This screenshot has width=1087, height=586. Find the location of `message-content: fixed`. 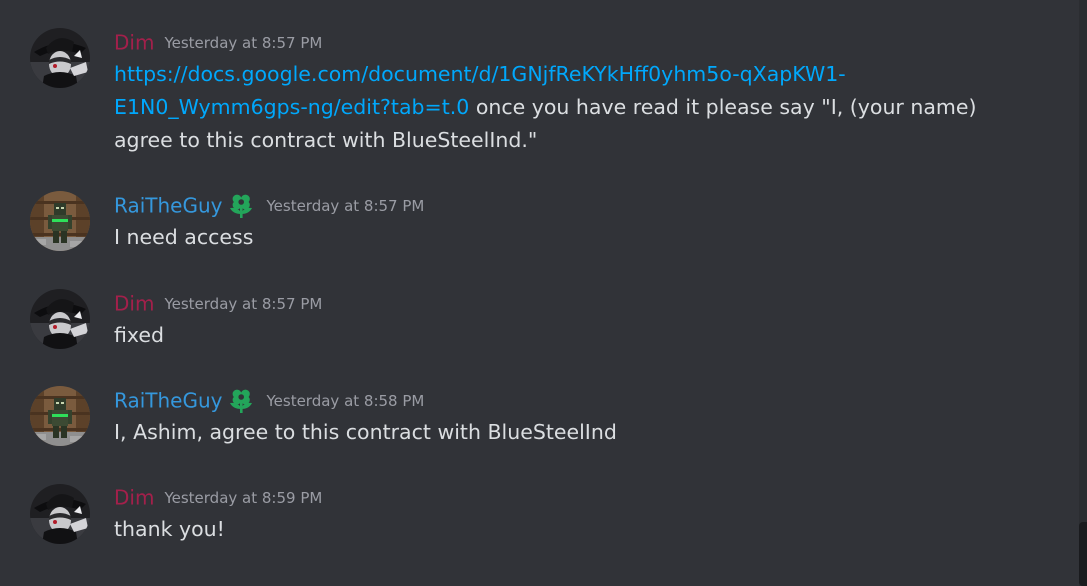

message-content: fixed is located at coordinates (139, 335).